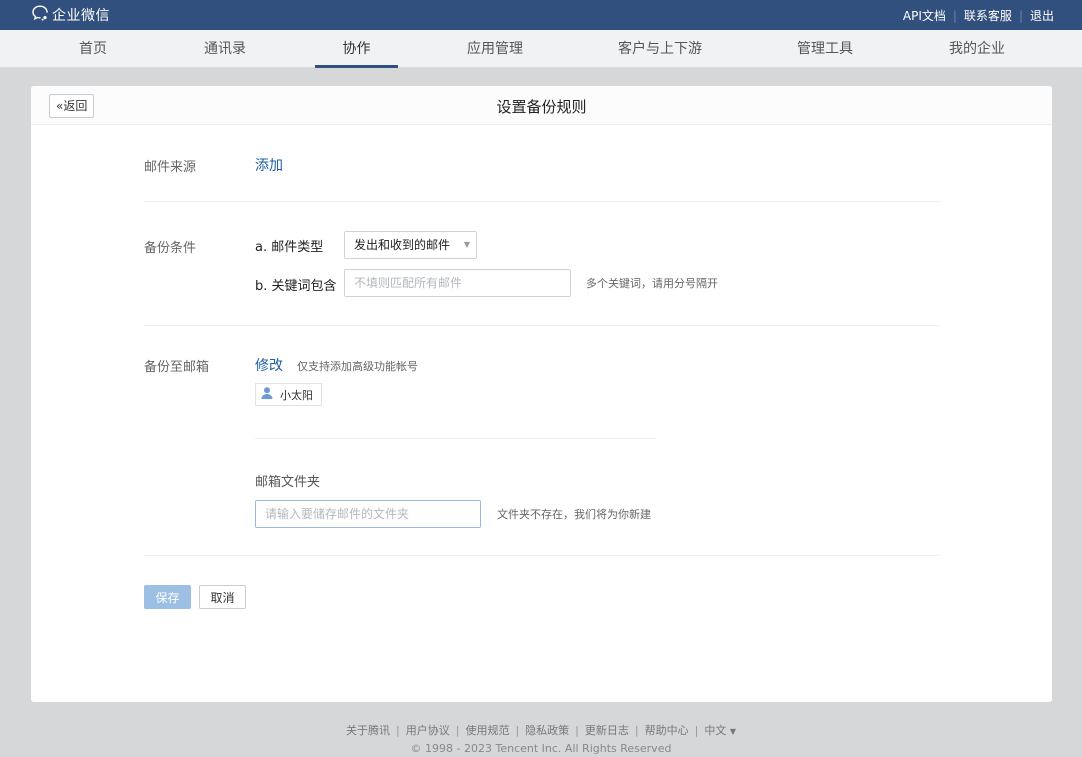 The image size is (1082, 757). Describe the element at coordinates (368, 730) in the screenshot. I see `footer-link-about: 关于腾讯` at that location.